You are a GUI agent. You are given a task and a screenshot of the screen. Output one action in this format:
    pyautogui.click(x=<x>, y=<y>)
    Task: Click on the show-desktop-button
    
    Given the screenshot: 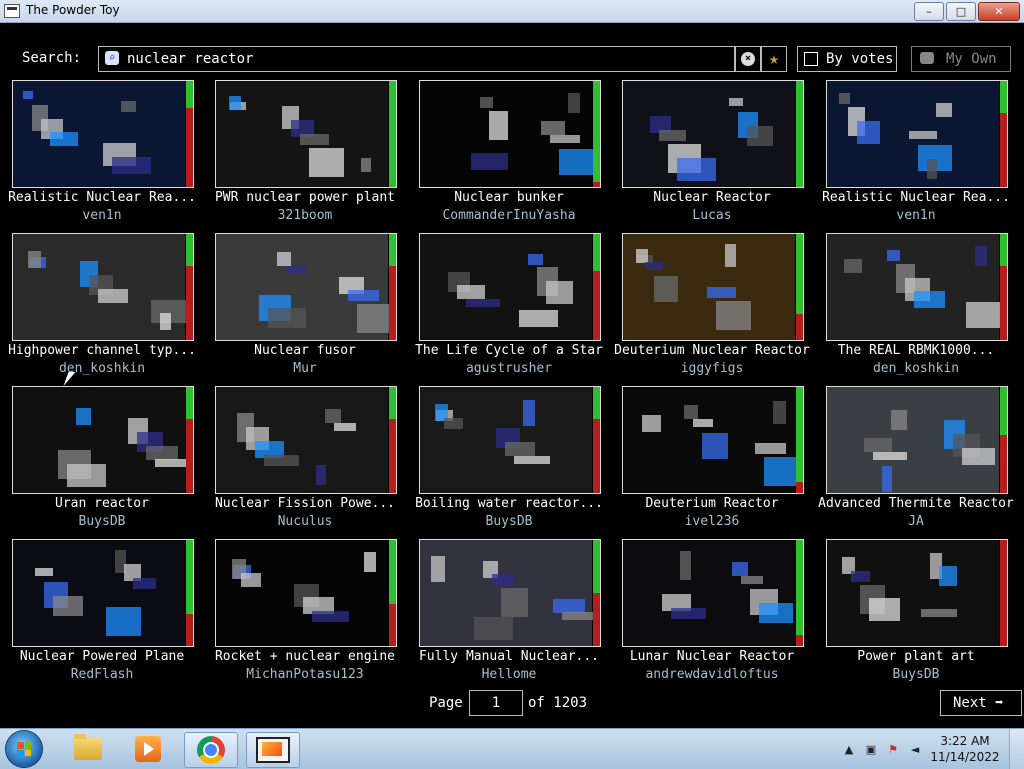 What is the action you would take?
    pyautogui.click(x=1016, y=749)
    